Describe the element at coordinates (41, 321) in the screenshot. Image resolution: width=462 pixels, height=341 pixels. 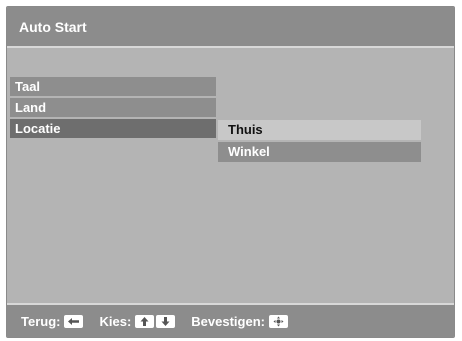
I see `back-hint-label: Terug:` at that location.